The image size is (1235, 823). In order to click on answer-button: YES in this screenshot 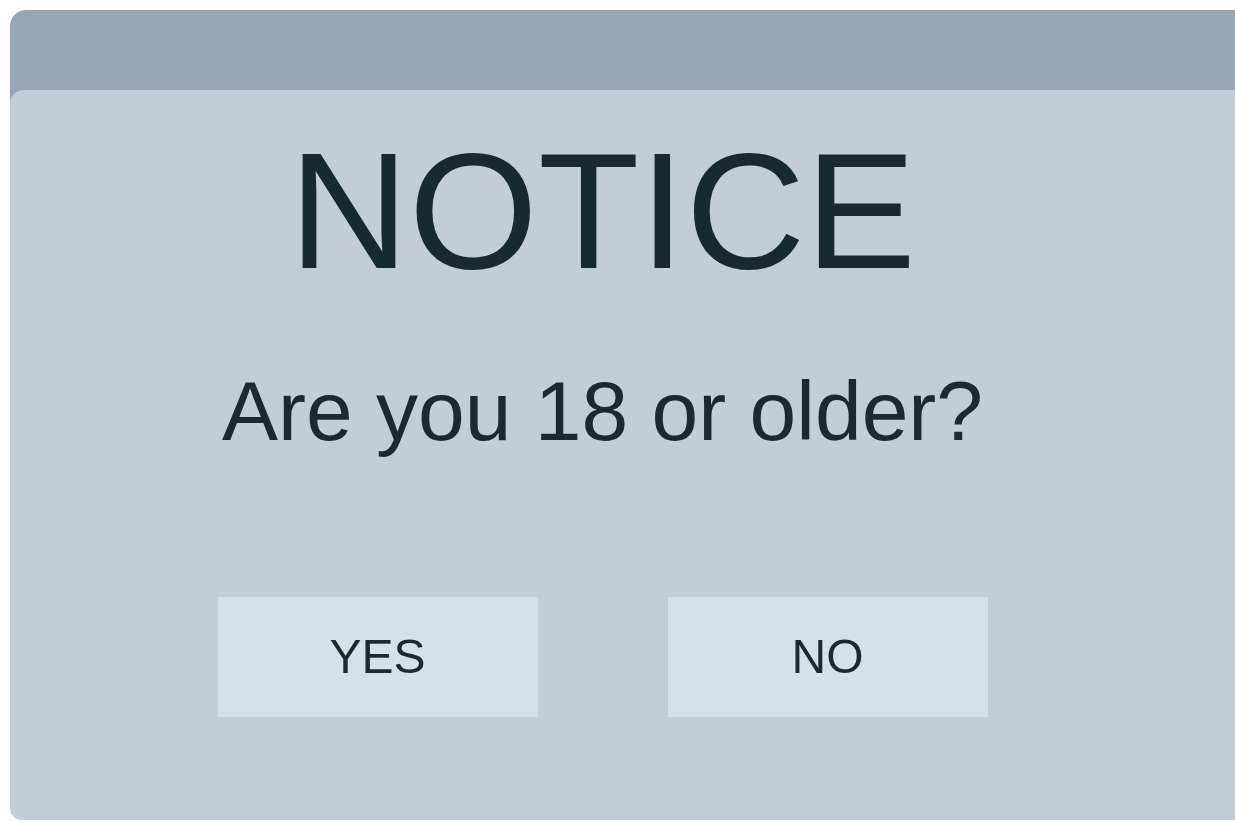, I will do `click(377, 657)`.